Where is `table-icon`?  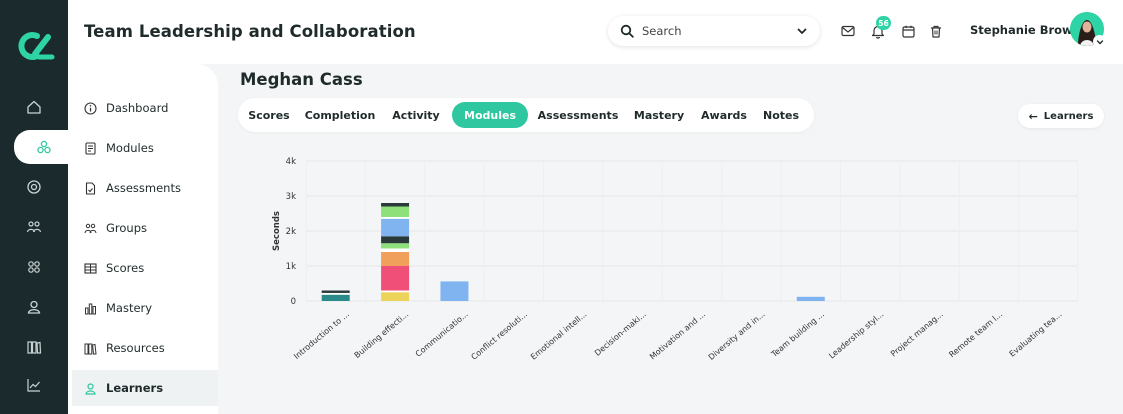
table-icon is located at coordinates (90, 268).